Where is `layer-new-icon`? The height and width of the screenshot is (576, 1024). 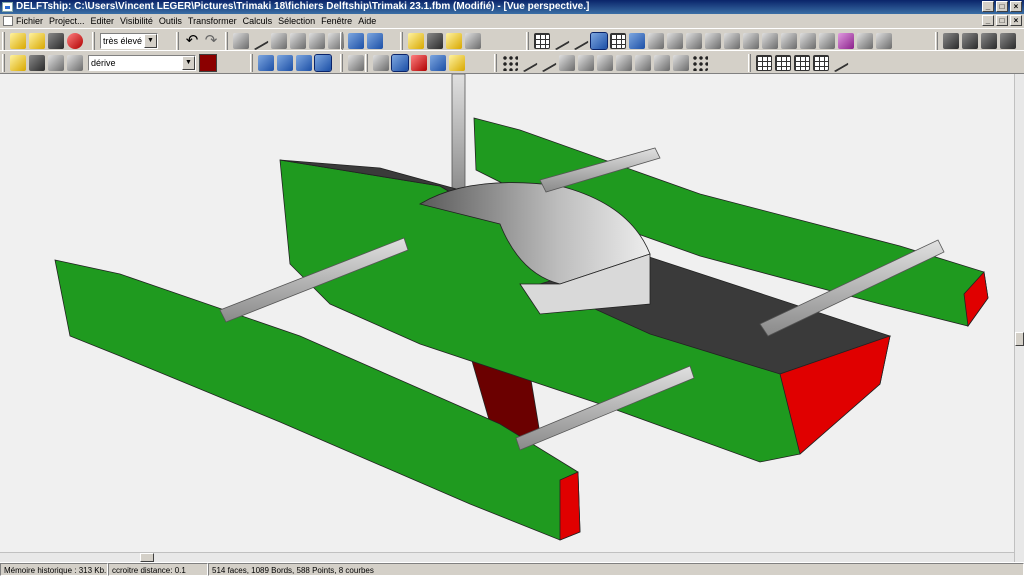
layer-new-icon is located at coordinates (435, 41).